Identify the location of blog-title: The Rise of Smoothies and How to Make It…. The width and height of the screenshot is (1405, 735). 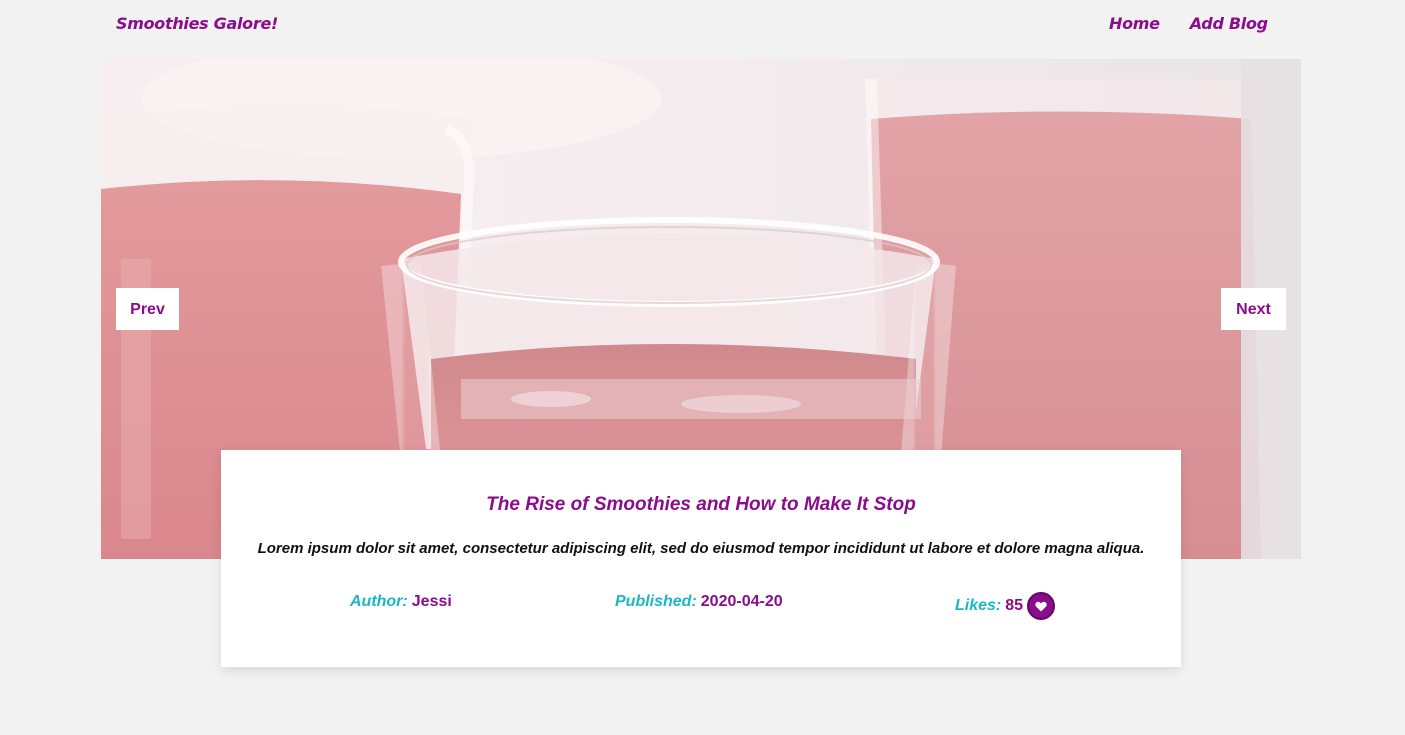
(701, 505).